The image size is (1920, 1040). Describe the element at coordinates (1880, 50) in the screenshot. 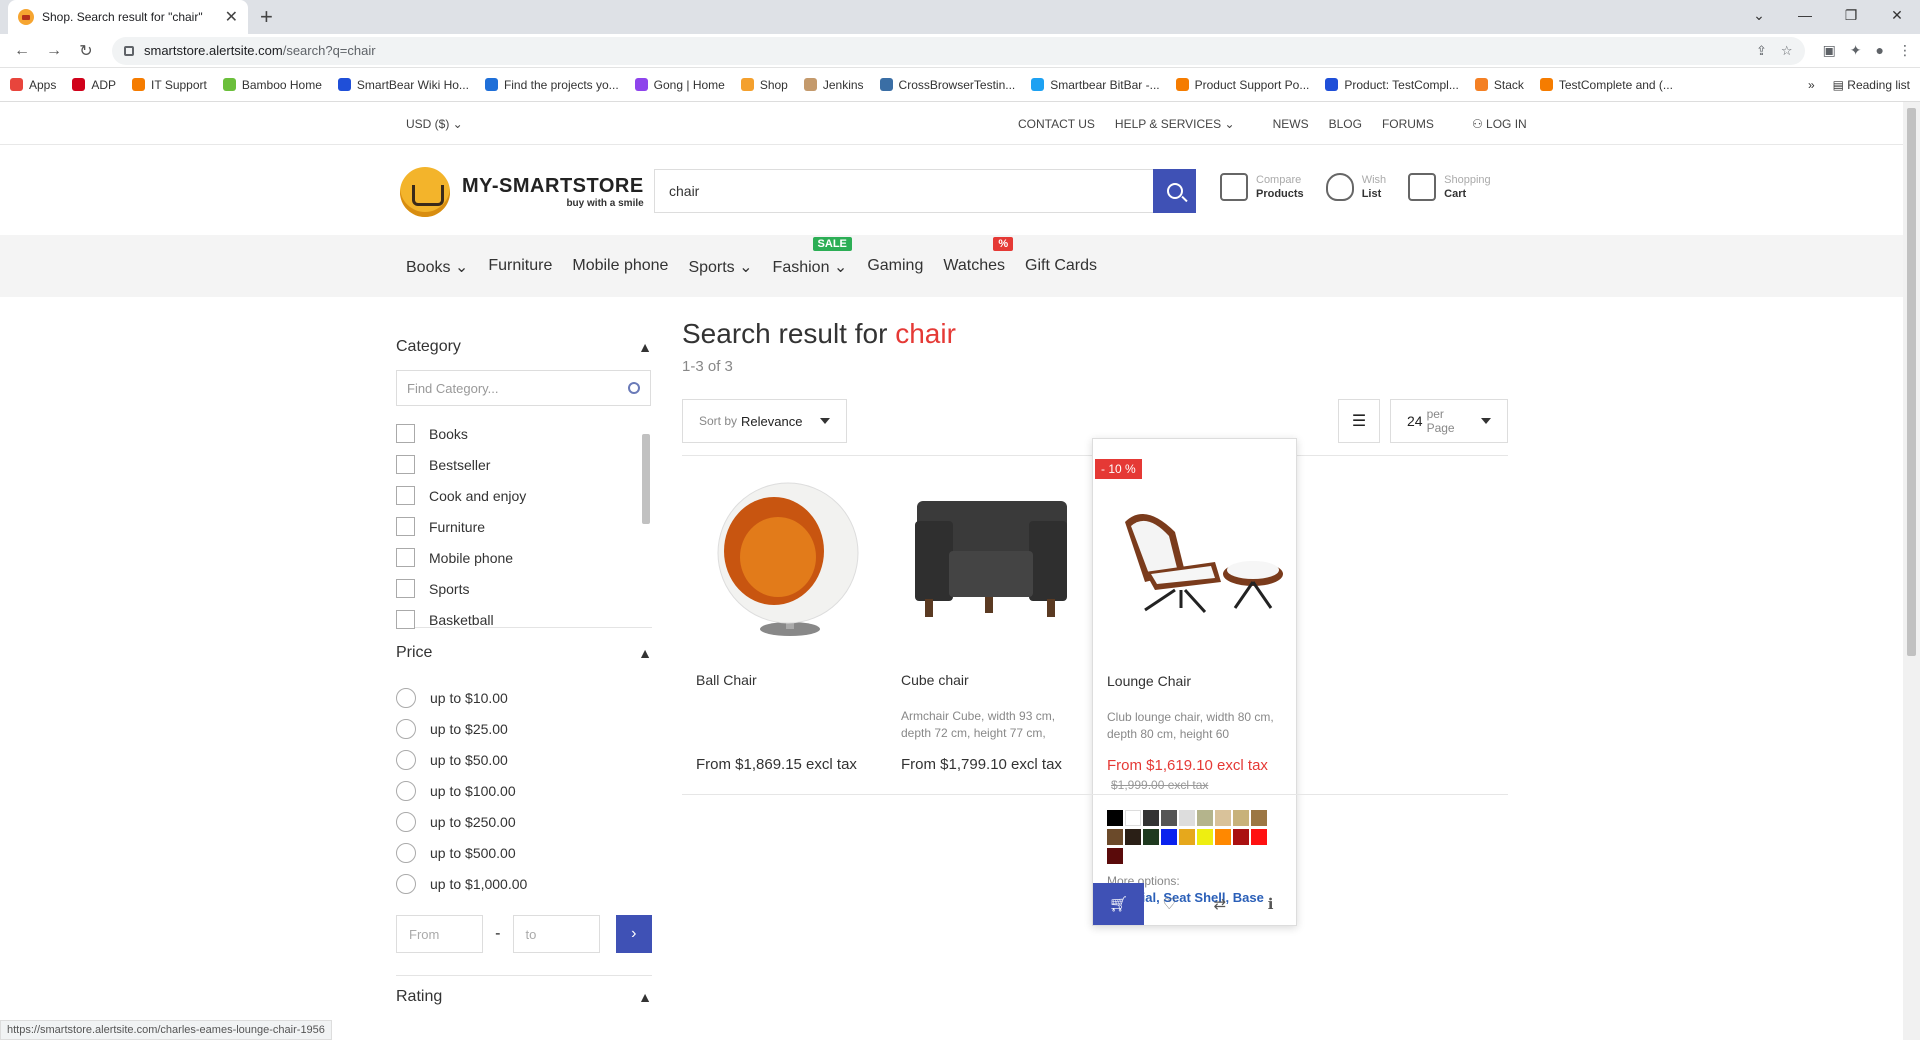

I see `profile-icon: ●` at that location.